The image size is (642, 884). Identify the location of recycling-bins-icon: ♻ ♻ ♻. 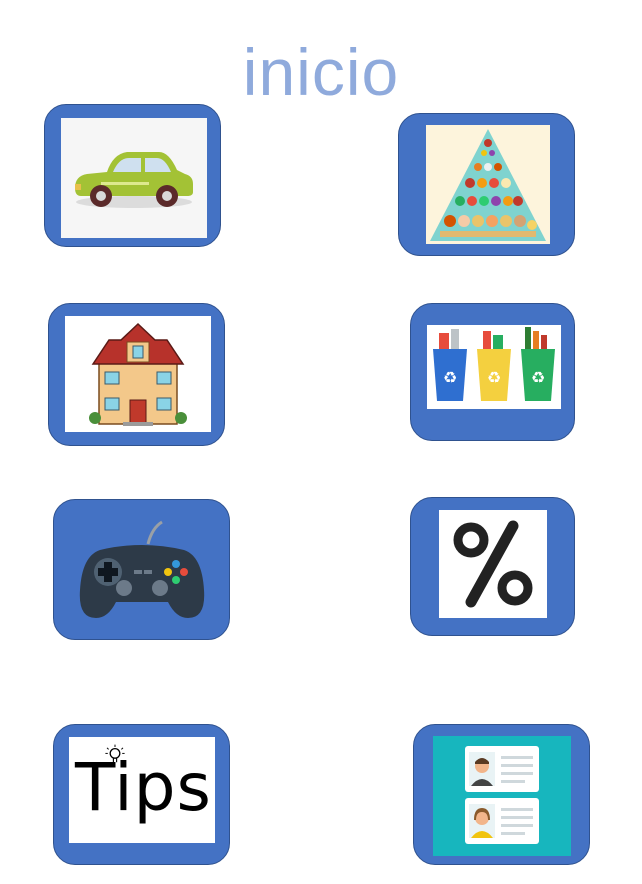
(494, 367).